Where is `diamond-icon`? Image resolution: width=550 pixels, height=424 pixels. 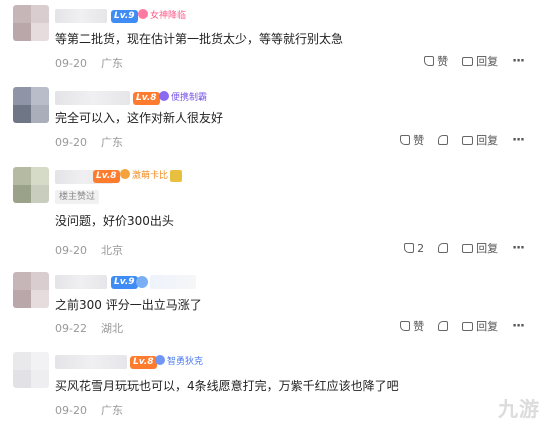 diamond-icon is located at coordinates (142, 282).